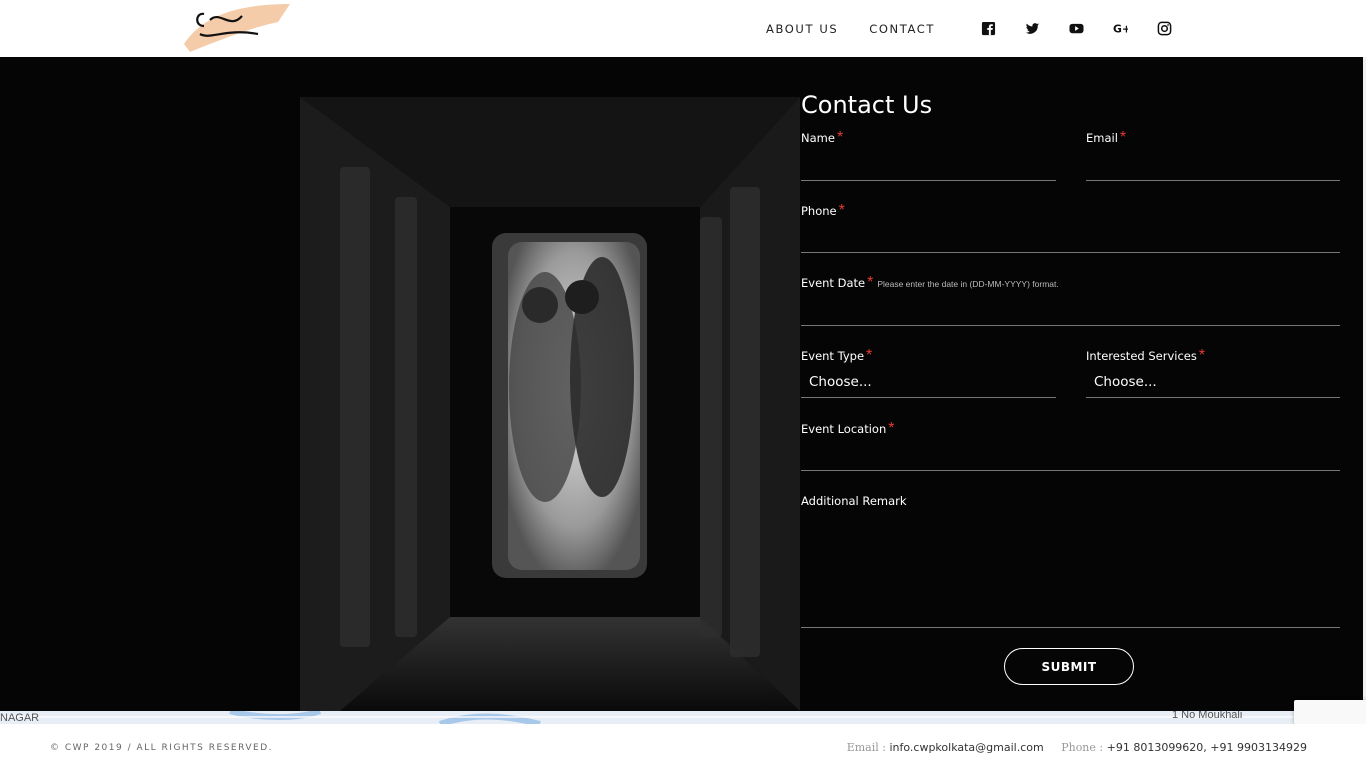 This screenshot has width=1366, height=768. Describe the element at coordinates (866, 747) in the screenshot. I see `email-key: Email :` at that location.